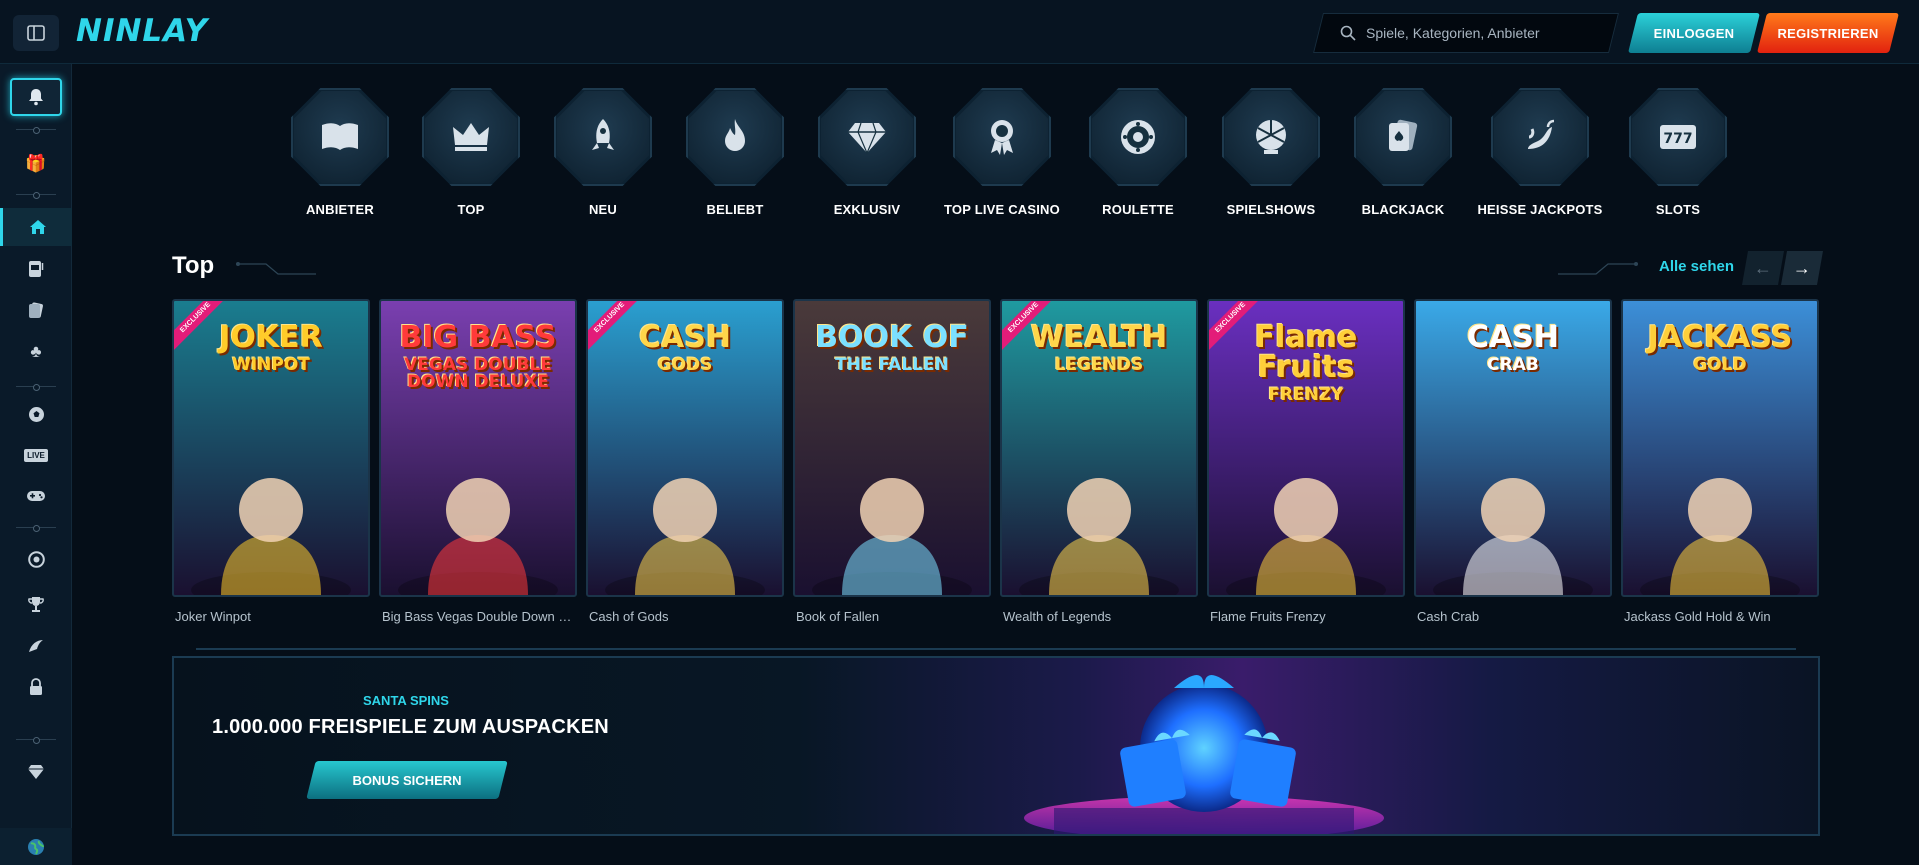 This screenshot has height=865, width=1919. I want to click on game-card: JACKASS GOLD Jackass Gold Hold & Win, so click(1720, 461).